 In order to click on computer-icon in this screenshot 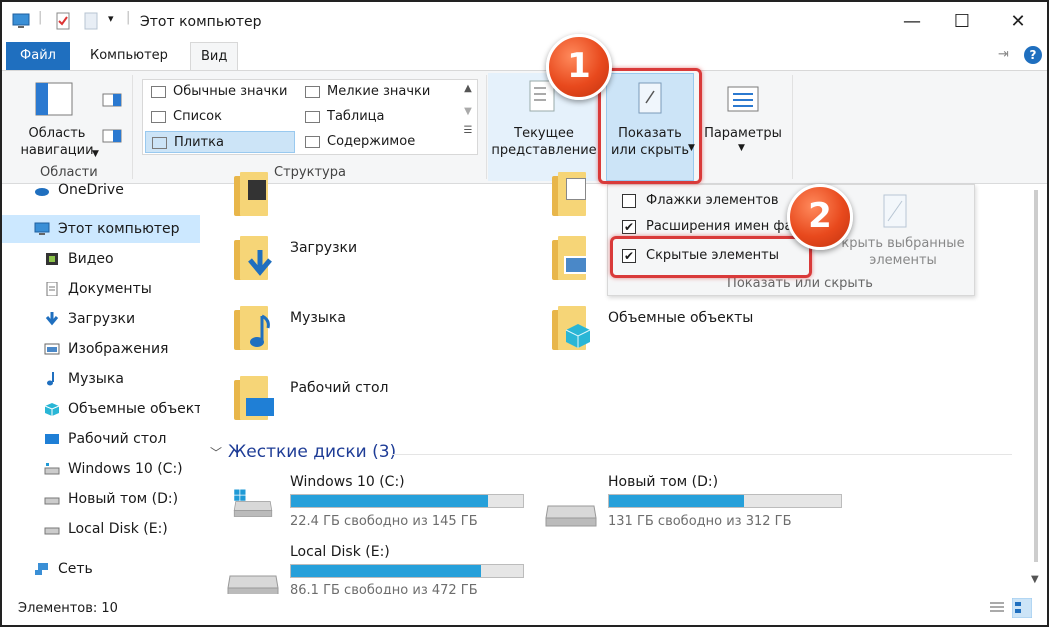, I will do `click(21, 20)`.